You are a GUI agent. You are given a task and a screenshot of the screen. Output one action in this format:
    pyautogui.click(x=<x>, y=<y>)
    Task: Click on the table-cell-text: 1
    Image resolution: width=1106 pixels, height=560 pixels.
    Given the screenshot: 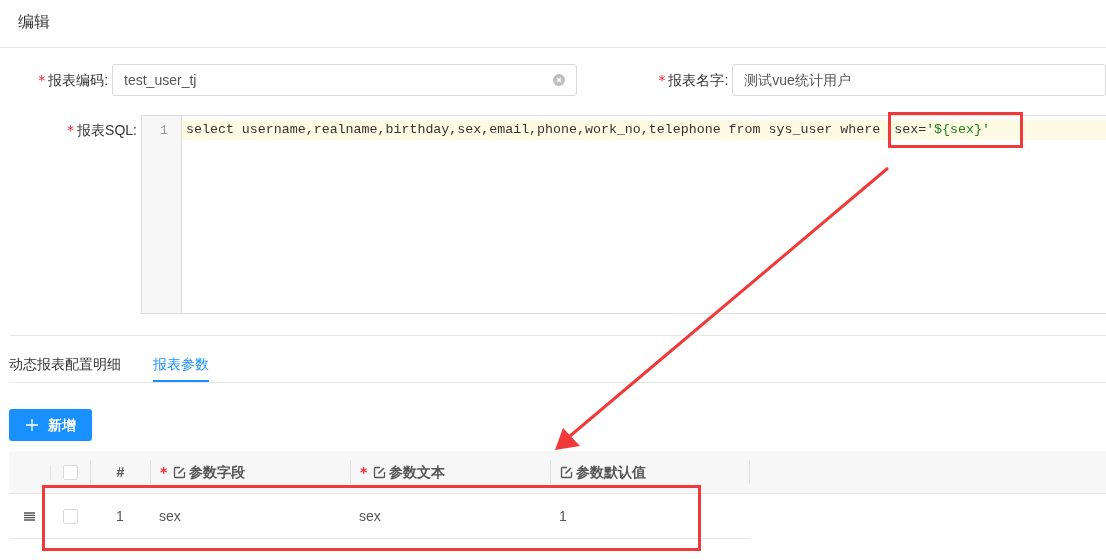 What is the action you would take?
    pyautogui.click(x=563, y=516)
    